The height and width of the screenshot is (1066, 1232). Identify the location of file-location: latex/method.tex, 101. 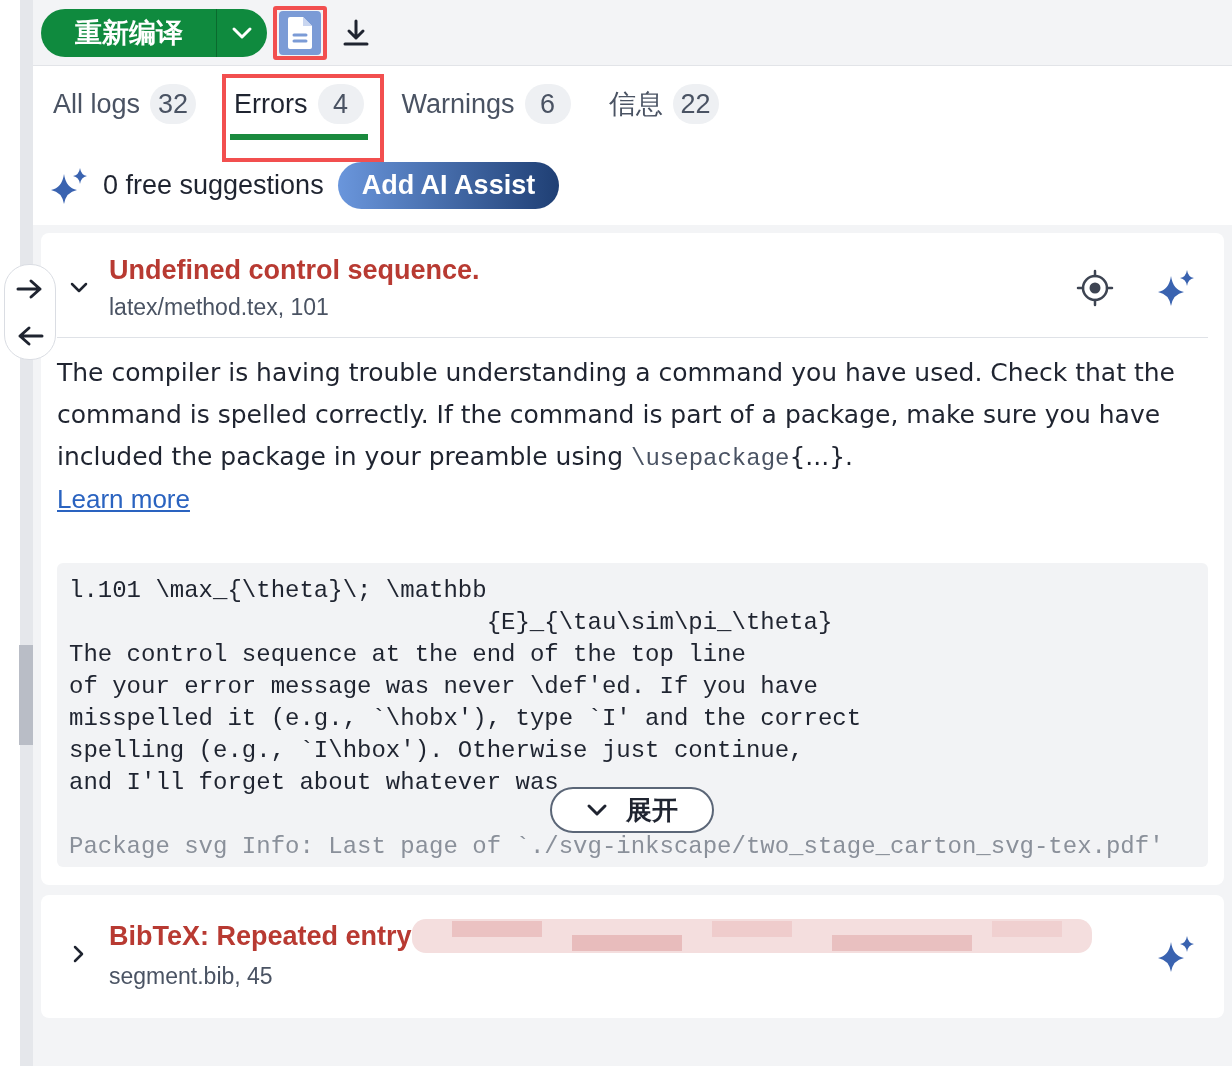
(219, 307).